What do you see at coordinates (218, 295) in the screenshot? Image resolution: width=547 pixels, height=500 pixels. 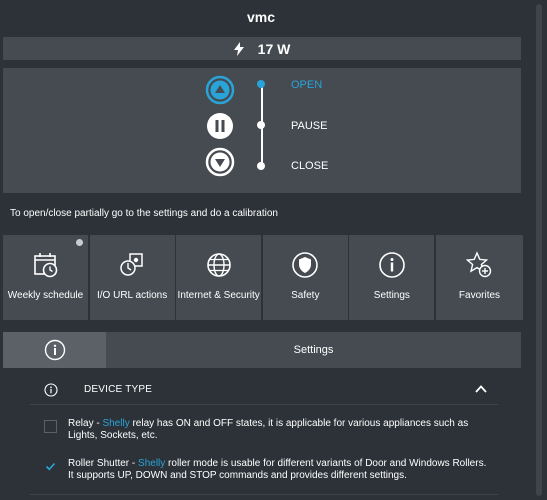 I see `tile-label: Internet & Security` at bounding box center [218, 295].